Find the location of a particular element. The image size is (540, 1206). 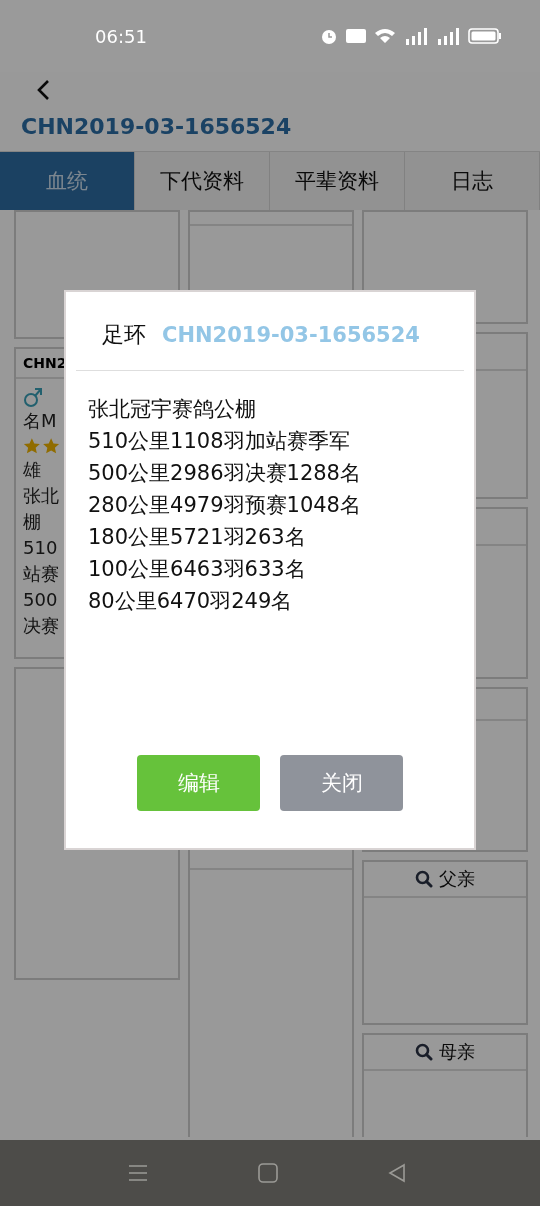

bird-info: 500 is located at coordinates (40, 600).